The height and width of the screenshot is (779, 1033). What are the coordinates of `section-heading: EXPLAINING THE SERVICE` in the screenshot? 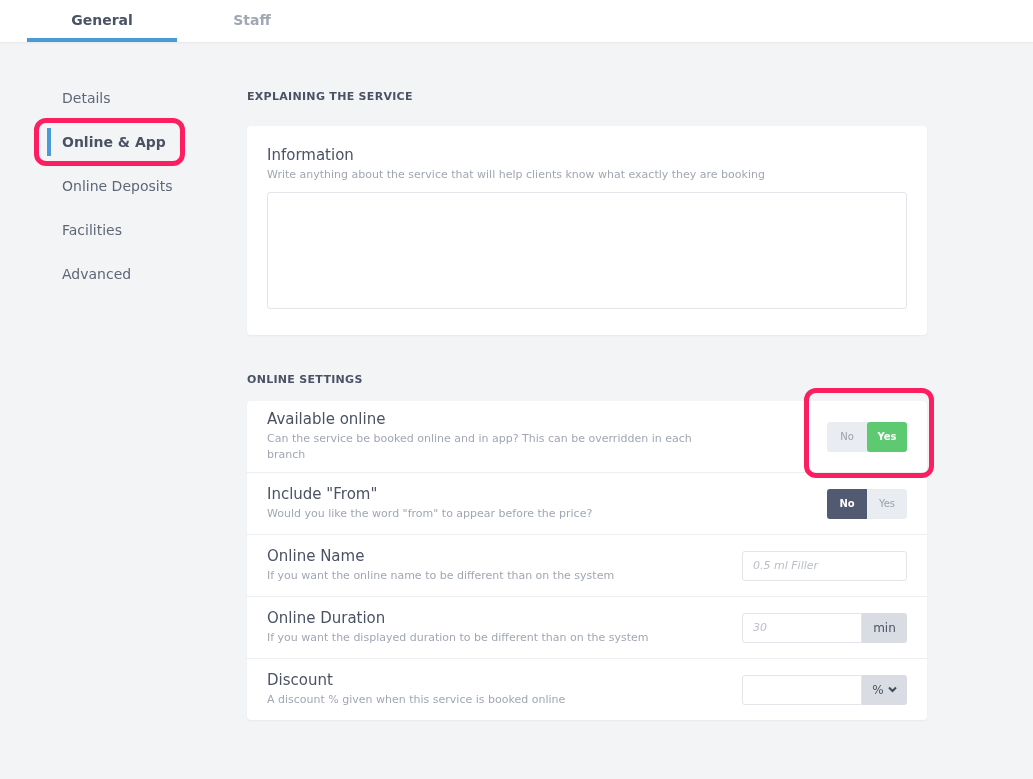 It's located at (330, 97).